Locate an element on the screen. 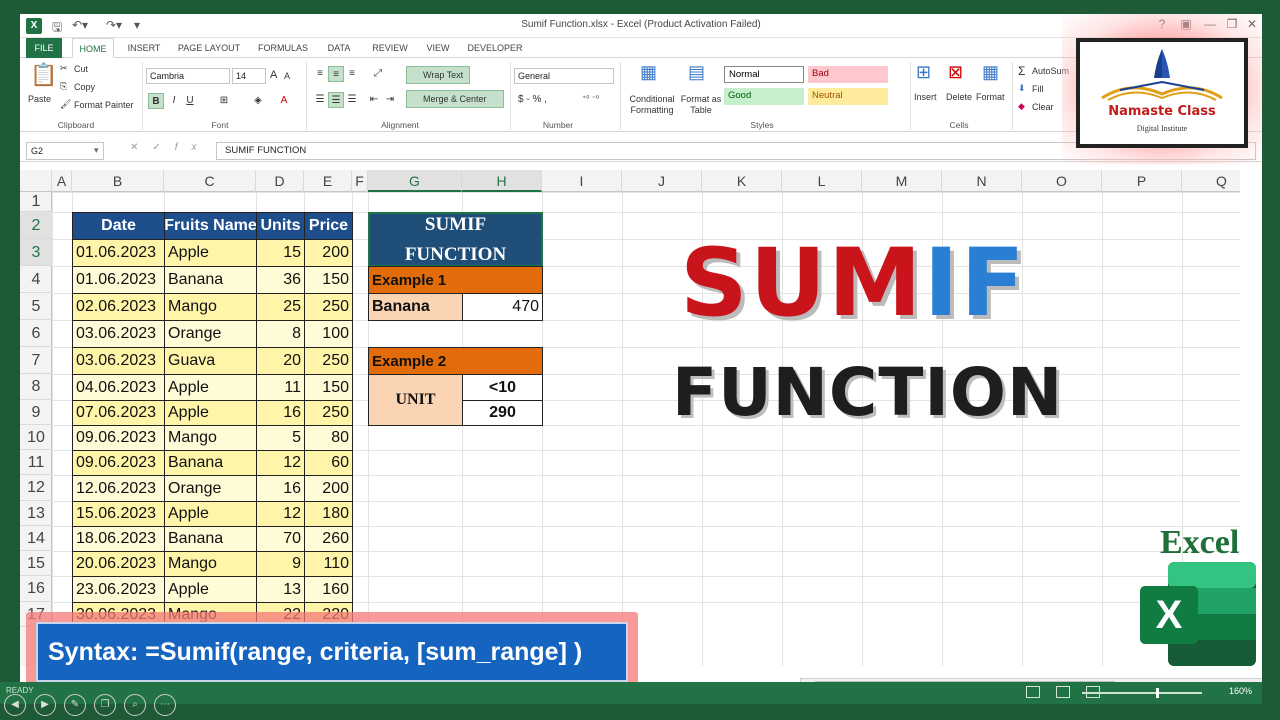 Image resolution: width=1280 pixels, height=720 pixels. date-cell: 04.06.2023 is located at coordinates (118, 387).